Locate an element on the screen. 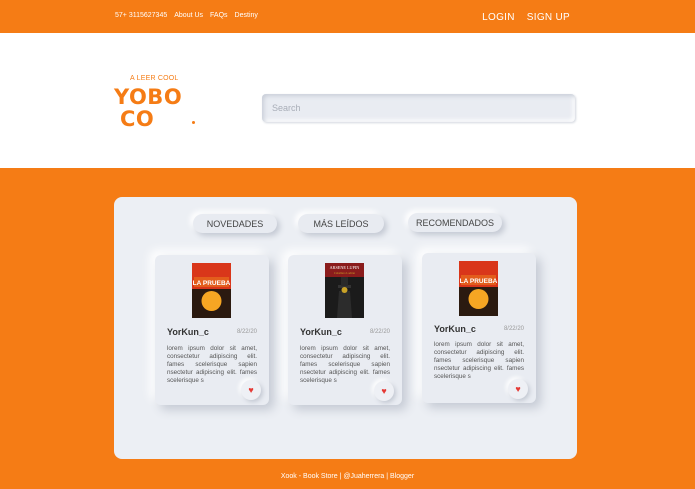 The image size is (695, 489). phone-link: 57+ 3115627345 is located at coordinates (141, 15).